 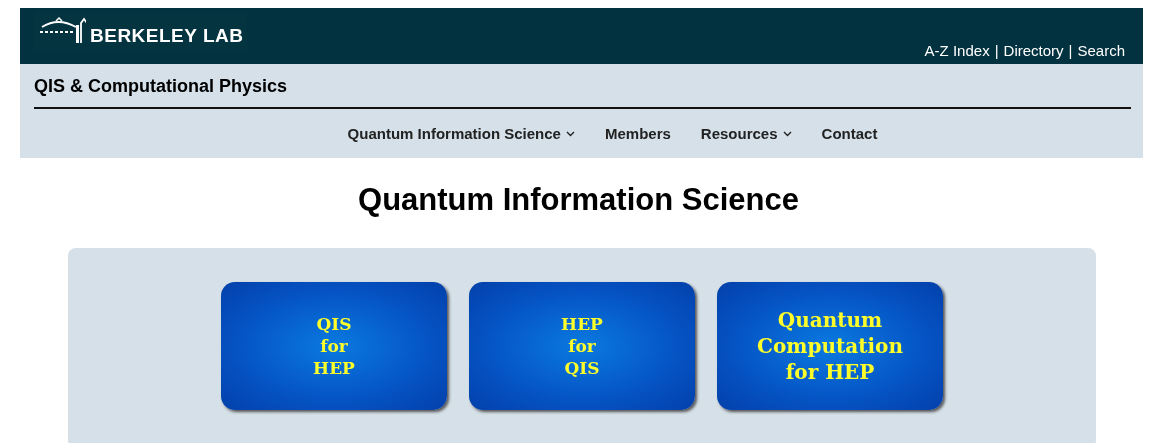 What do you see at coordinates (1033, 50) in the screenshot?
I see `header-link: Directory` at bounding box center [1033, 50].